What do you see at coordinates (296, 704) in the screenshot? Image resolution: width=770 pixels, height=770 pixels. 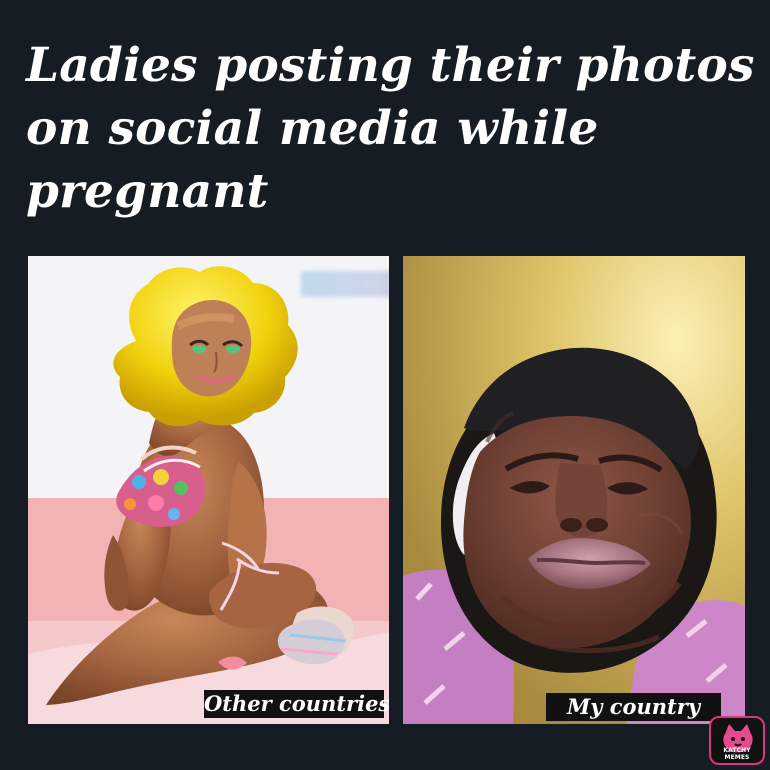 I see `left-caption: Other countries` at bounding box center [296, 704].